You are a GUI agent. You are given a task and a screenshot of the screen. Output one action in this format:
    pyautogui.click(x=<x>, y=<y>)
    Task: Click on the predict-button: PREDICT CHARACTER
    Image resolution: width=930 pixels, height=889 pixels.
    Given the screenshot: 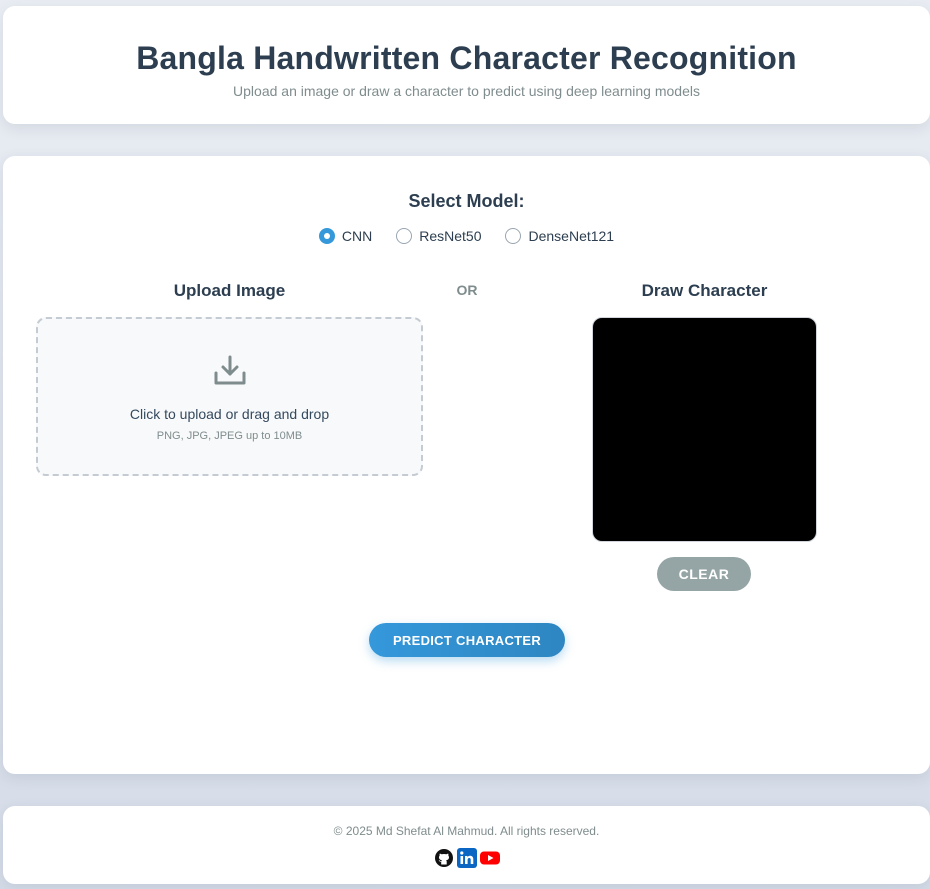 What is the action you would take?
    pyautogui.click(x=467, y=640)
    